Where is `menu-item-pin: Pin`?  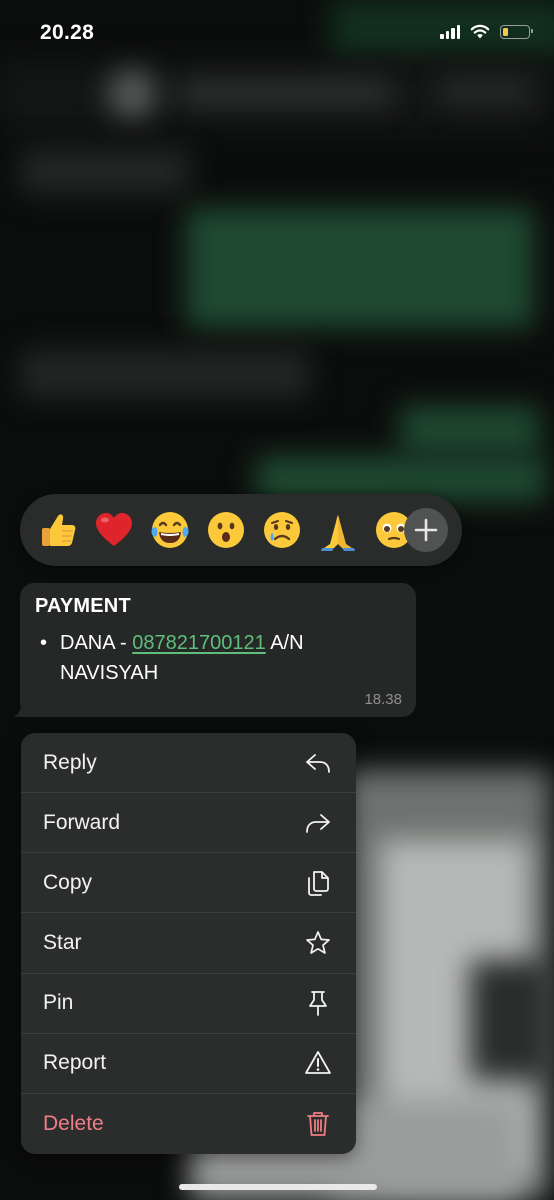 menu-item-pin: Pin is located at coordinates (188, 1004).